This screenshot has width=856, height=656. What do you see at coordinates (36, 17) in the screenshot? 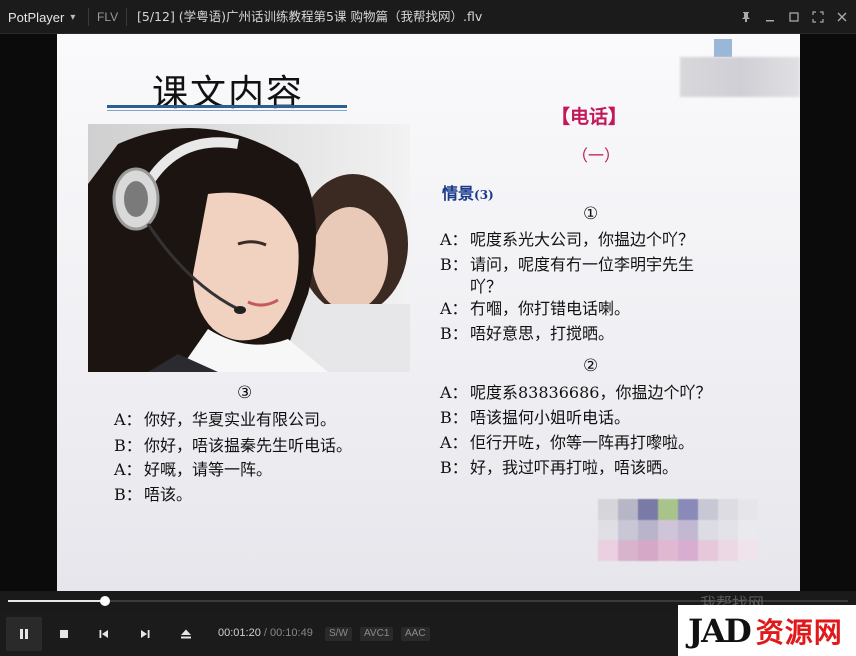
I see `app-name: PotPlayer` at bounding box center [36, 17].